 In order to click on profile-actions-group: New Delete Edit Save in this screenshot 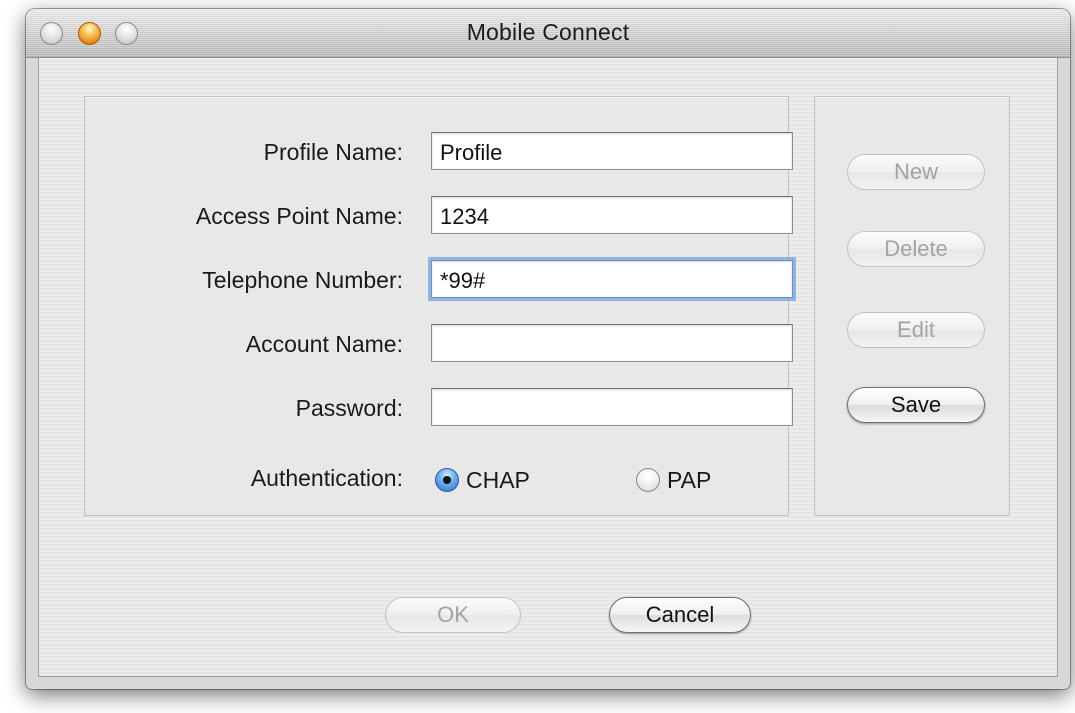, I will do `click(912, 306)`.